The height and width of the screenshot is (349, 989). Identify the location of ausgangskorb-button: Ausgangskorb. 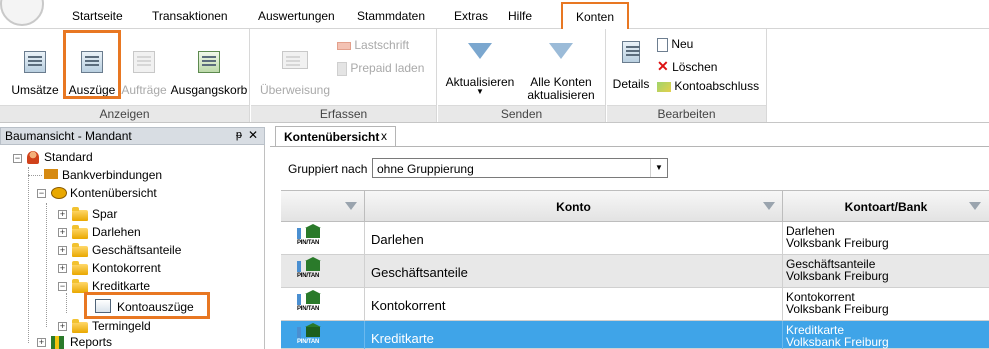
(209, 67).